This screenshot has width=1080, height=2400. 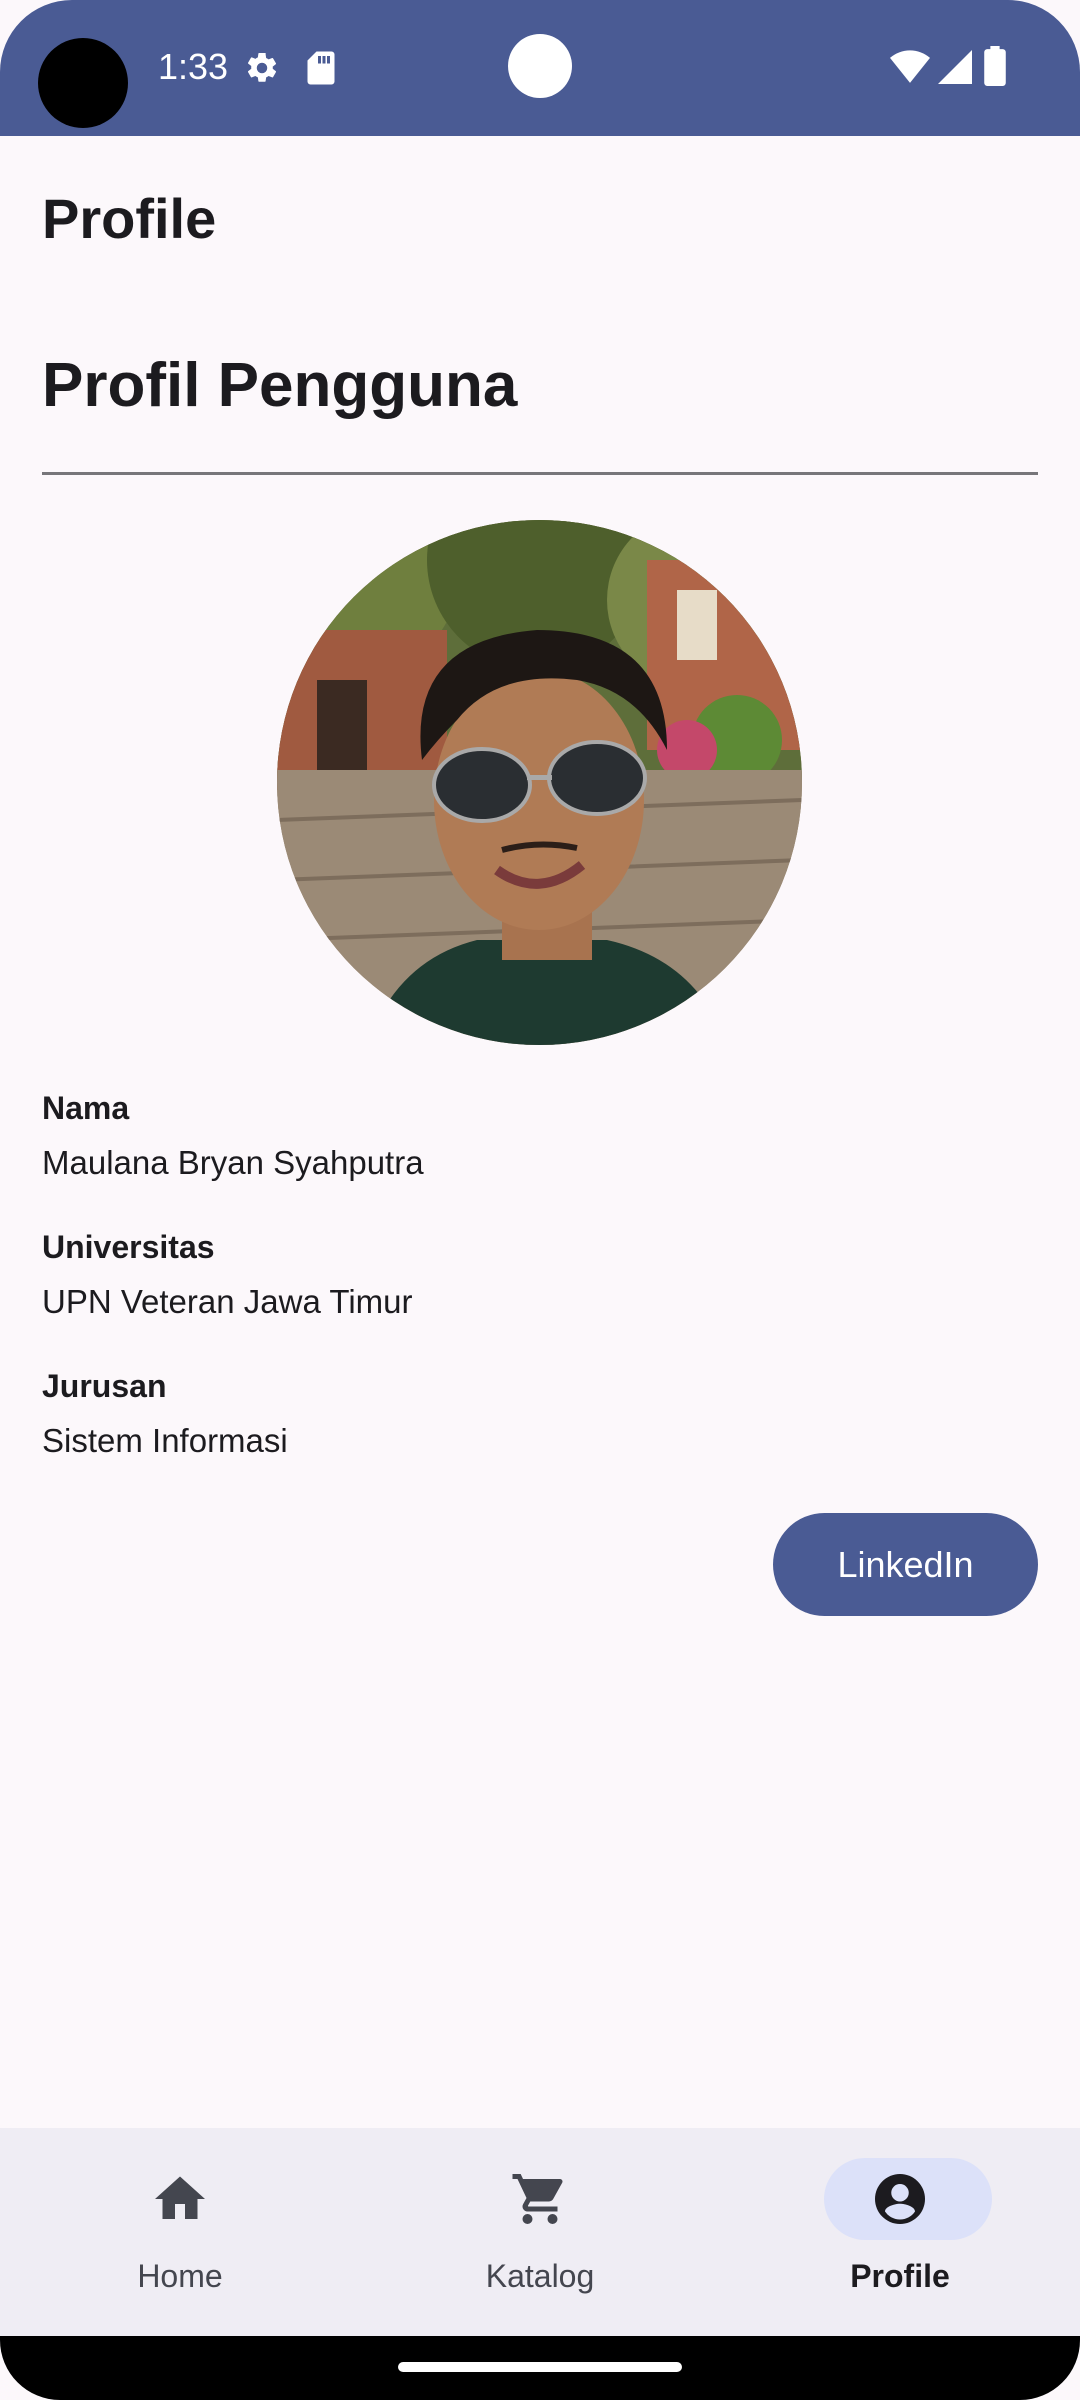 What do you see at coordinates (280, 385) in the screenshot?
I see `page-title: Profil Pengguna` at bounding box center [280, 385].